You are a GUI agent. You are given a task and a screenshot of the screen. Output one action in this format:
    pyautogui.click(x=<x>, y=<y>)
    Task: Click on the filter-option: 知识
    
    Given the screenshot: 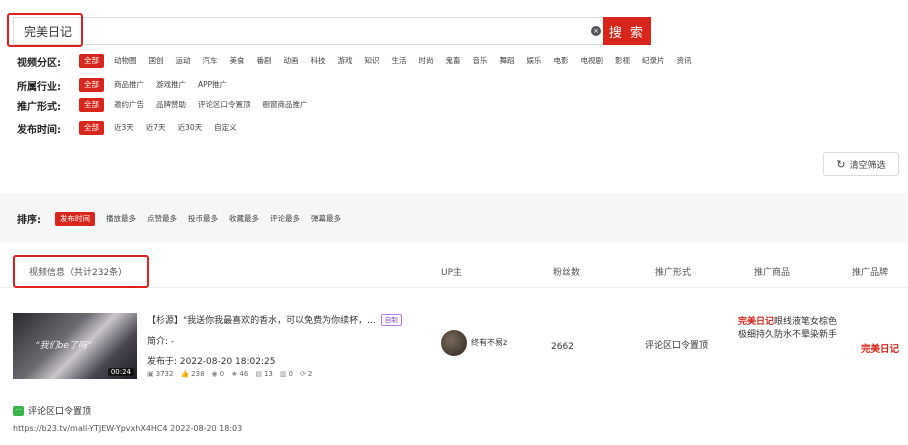 What is the action you would take?
    pyautogui.click(x=372, y=61)
    